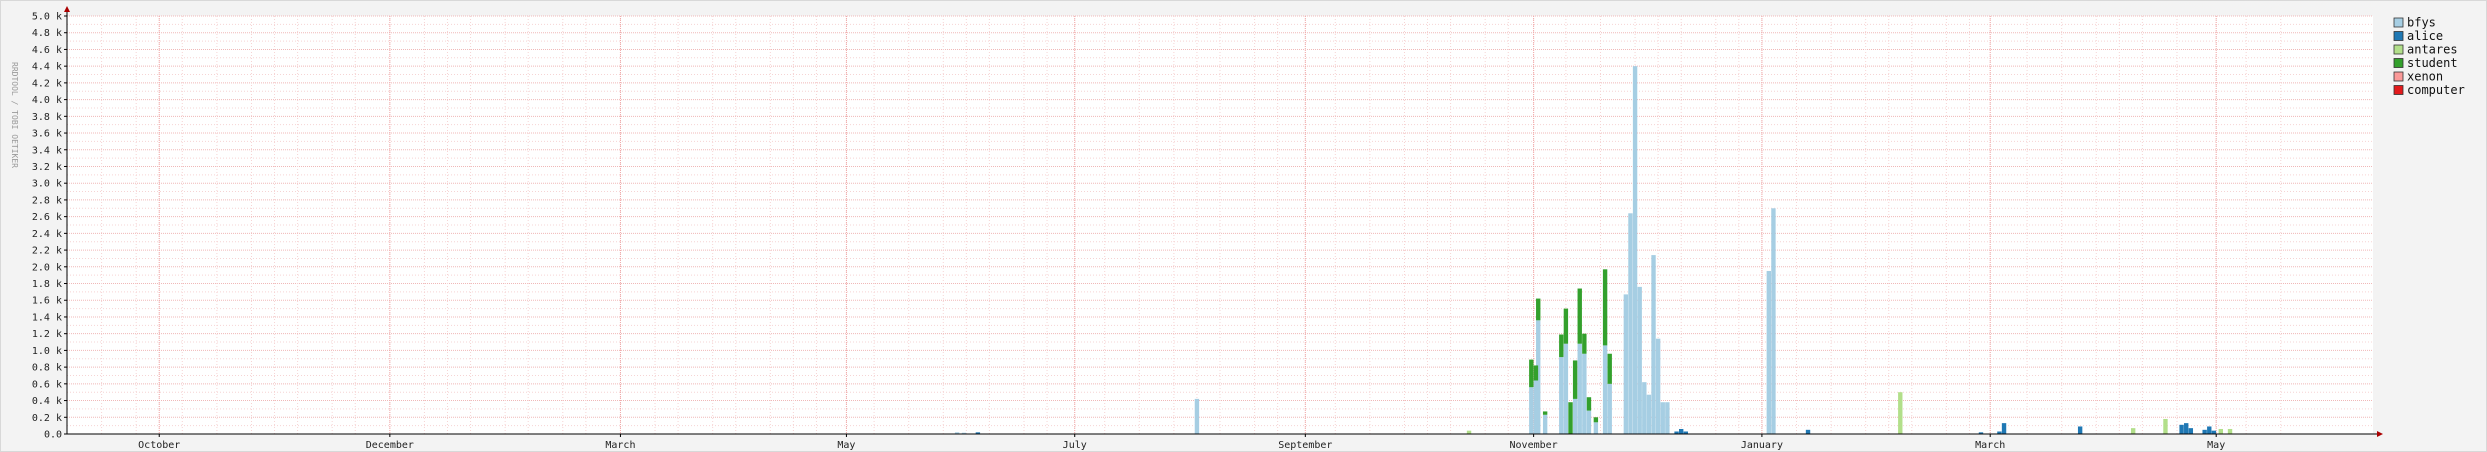 This screenshot has height=452, width=2487. I want to click on y-tick-label-6: 1.2 k, so click(47, 334).